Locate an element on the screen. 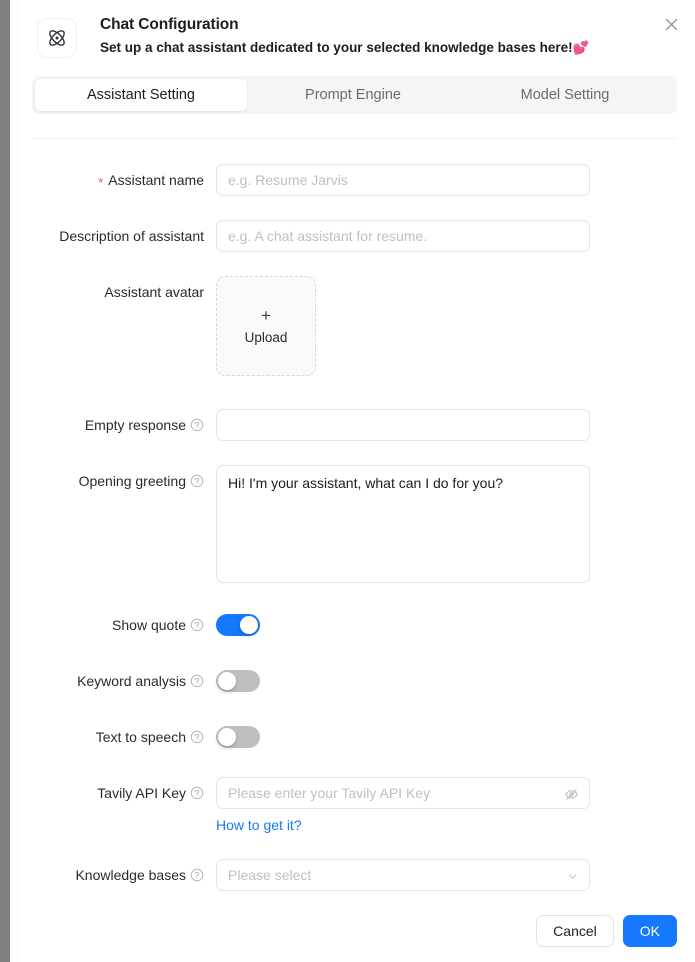  form-row-assistant-name: * Assistant name e.g. Resume Jarvis is located at coordinates (357, 180).